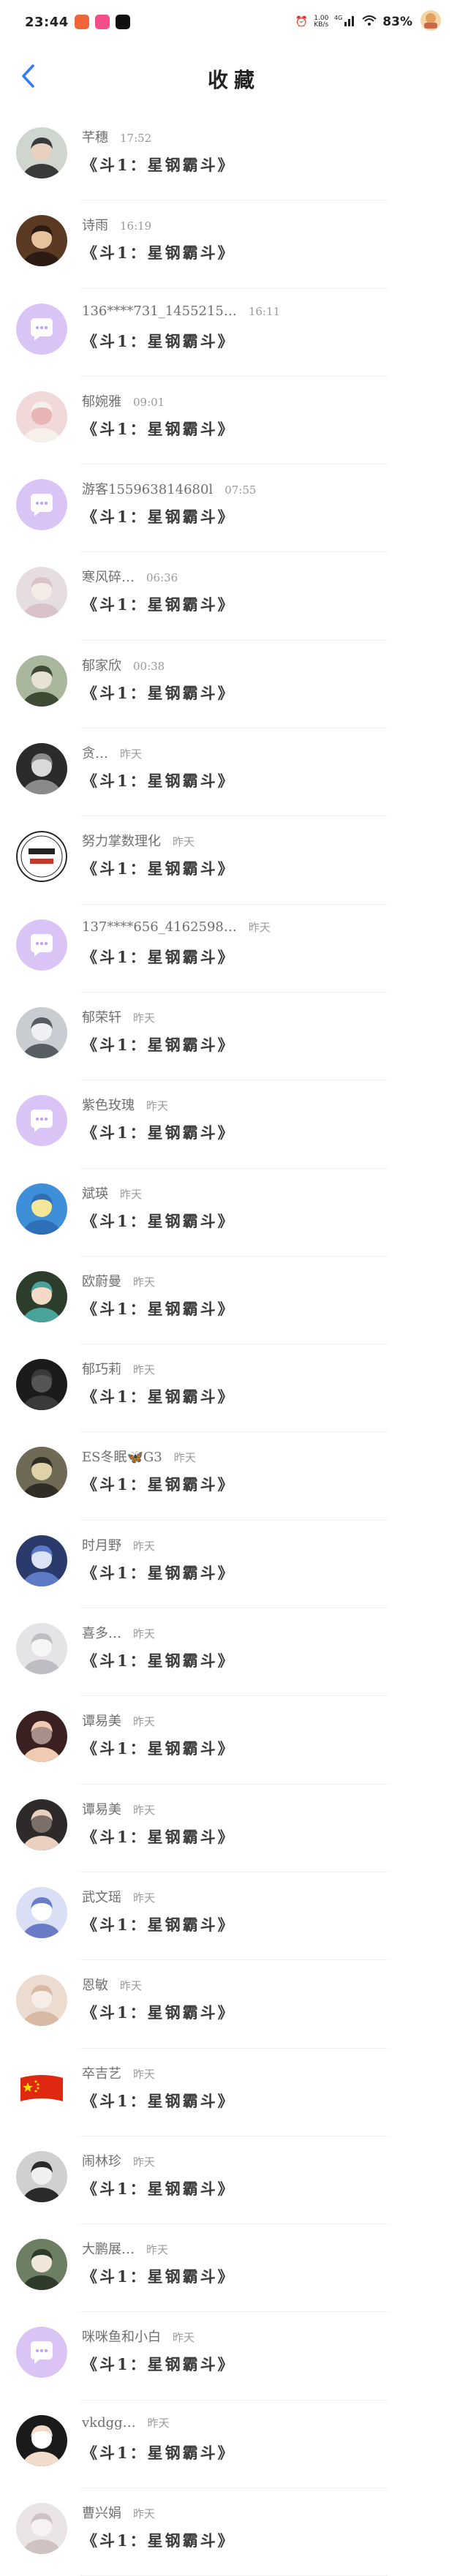 This screenshot has height=2576, width=468. I want to click on list-item: vkdgg… 昨天 《斗1：星钢霸斗》, so click(234, 2444).